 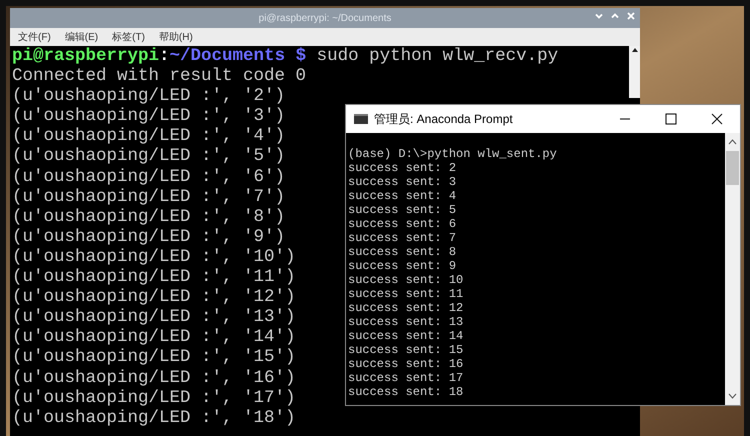 What do you see at coordinates (149, 96) in the screenshot?
I see `terminal-line: (u'oushaoping/LED :', '2')` at bounding box center [149, 96].